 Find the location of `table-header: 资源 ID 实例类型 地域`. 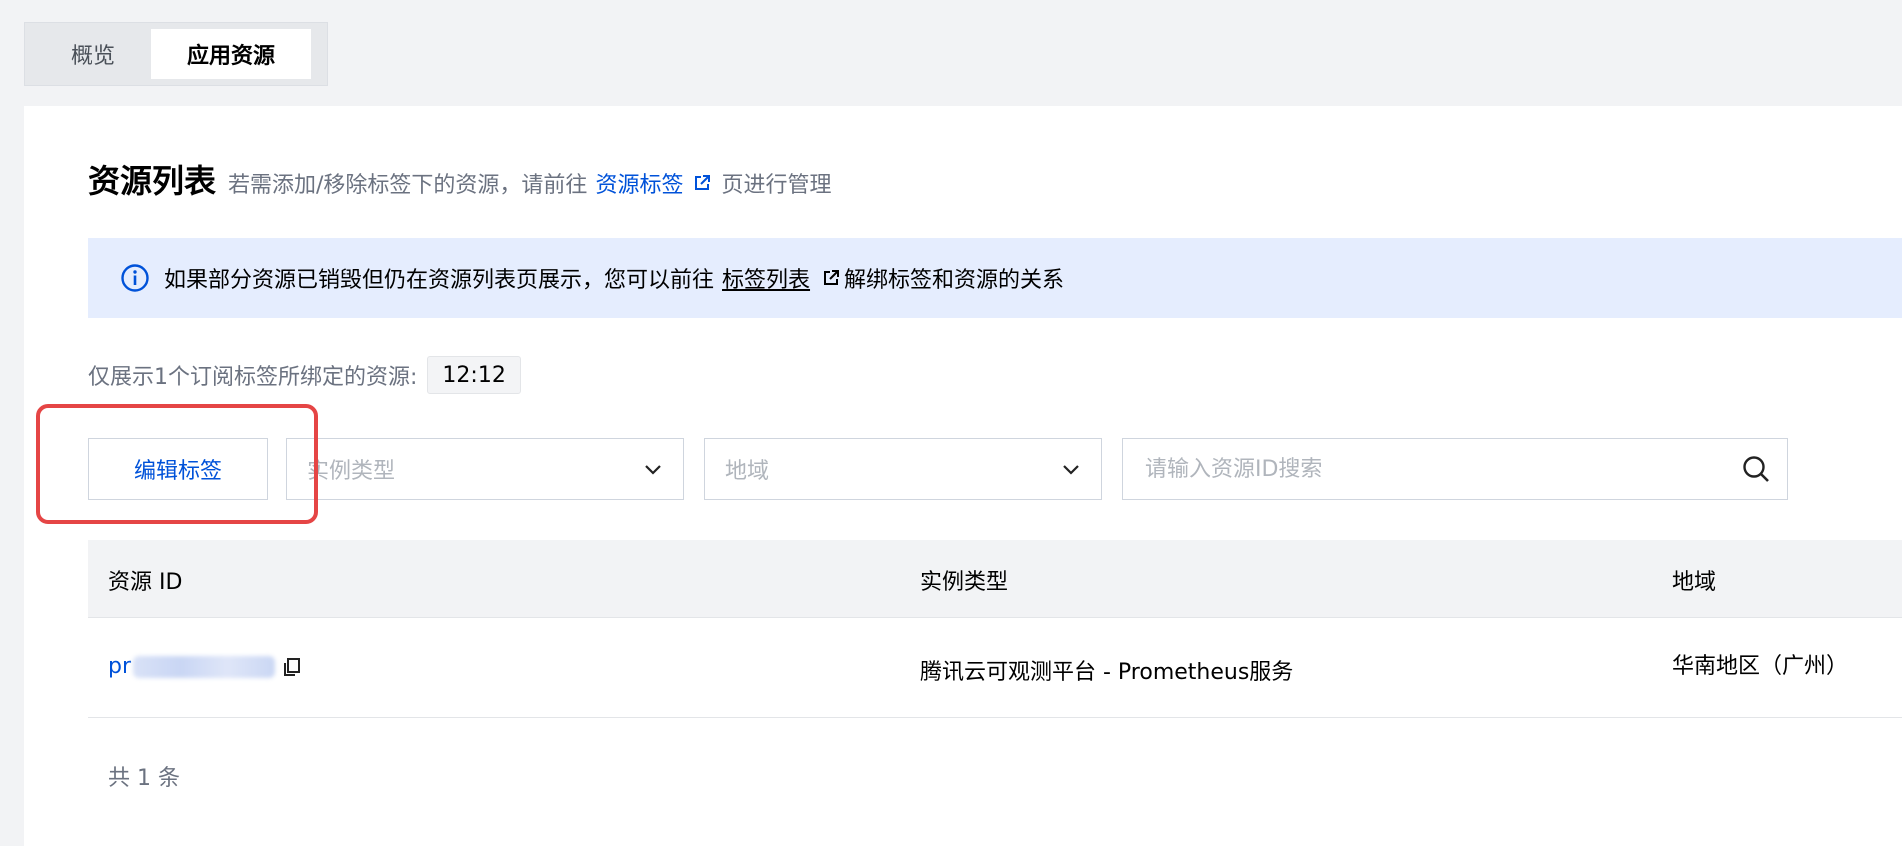

table-header: 资源 ID 实例类型 地域 is located at coordinates (995, 579).